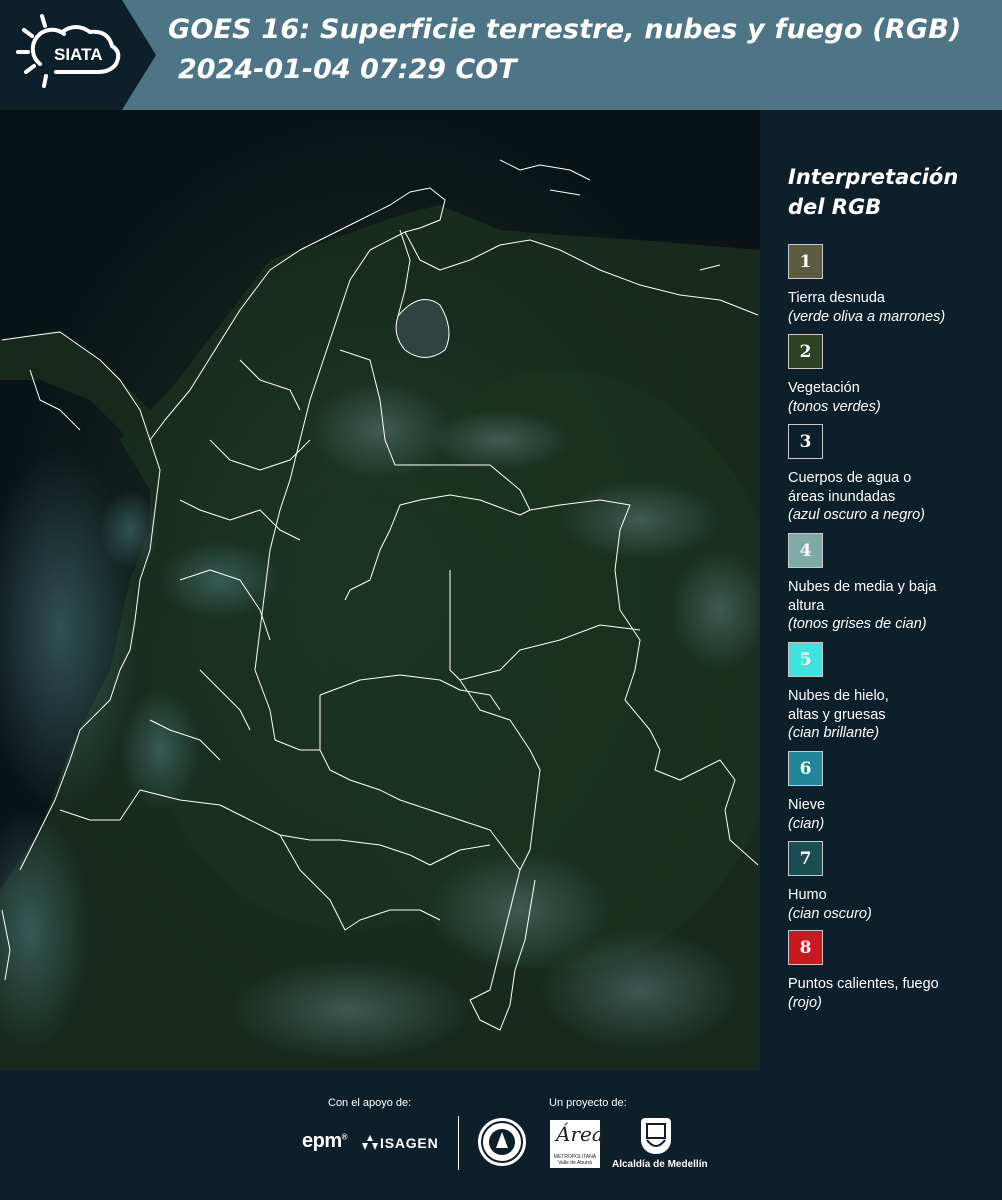 This screenshot has height=1200, width=1002. What do you see at coordinates (895, 971) in the screenshot?
I see `legend-item-8: 8 Puntos calientes, fuego (rojo)` at bounding box center [895, 971].